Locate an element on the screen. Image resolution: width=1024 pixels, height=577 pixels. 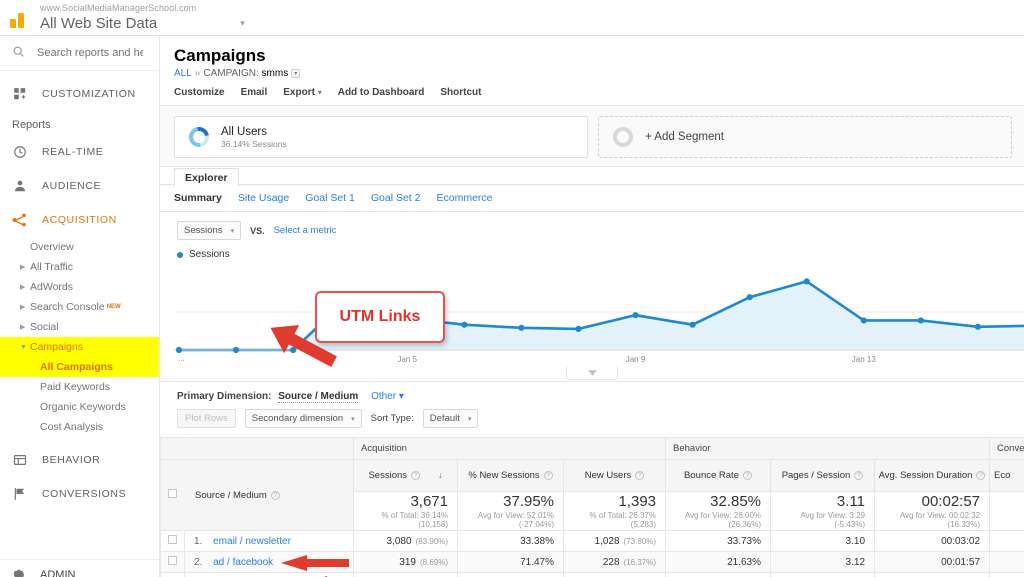
sort-type-select: Default ▾ is located at coordinates (450, 418).